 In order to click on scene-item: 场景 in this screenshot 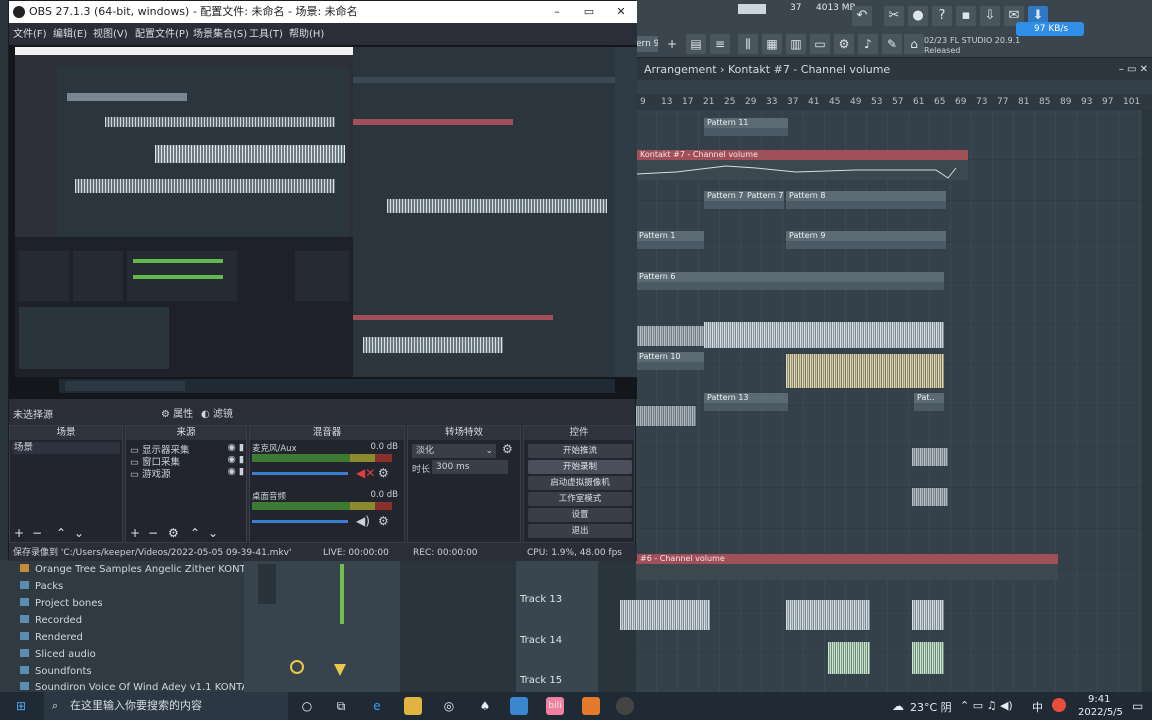, I will do `click(66, 448)`.